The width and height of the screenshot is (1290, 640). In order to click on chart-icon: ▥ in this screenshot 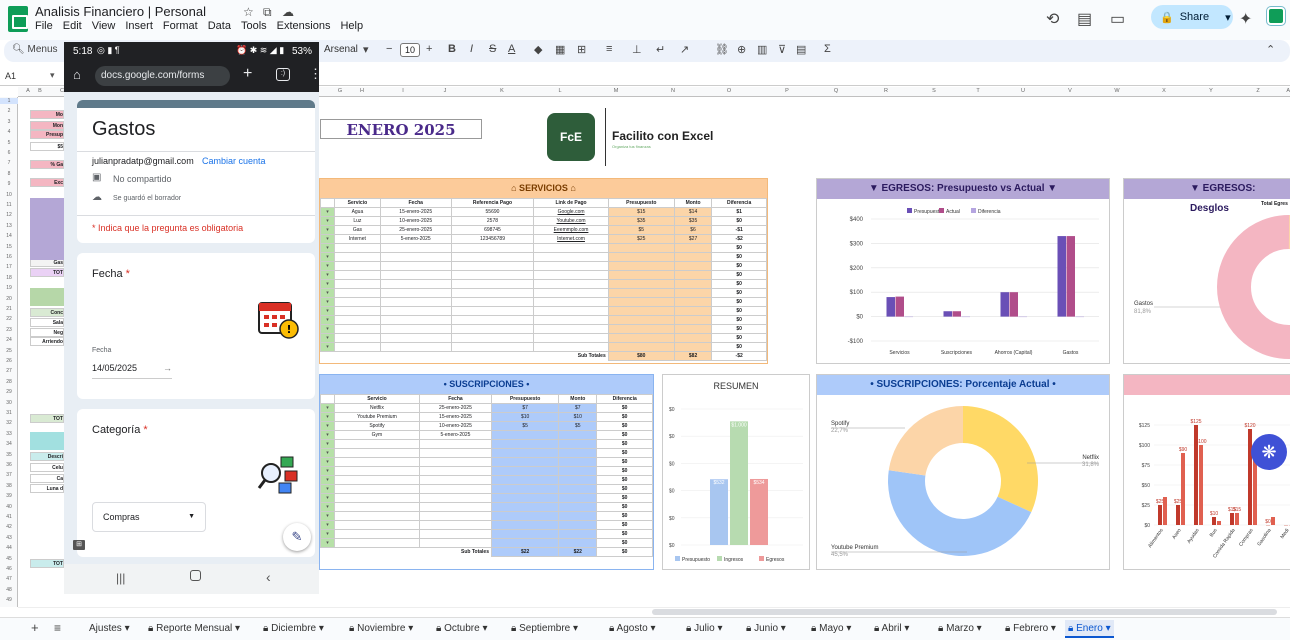, I will do `click(762, 49)`.